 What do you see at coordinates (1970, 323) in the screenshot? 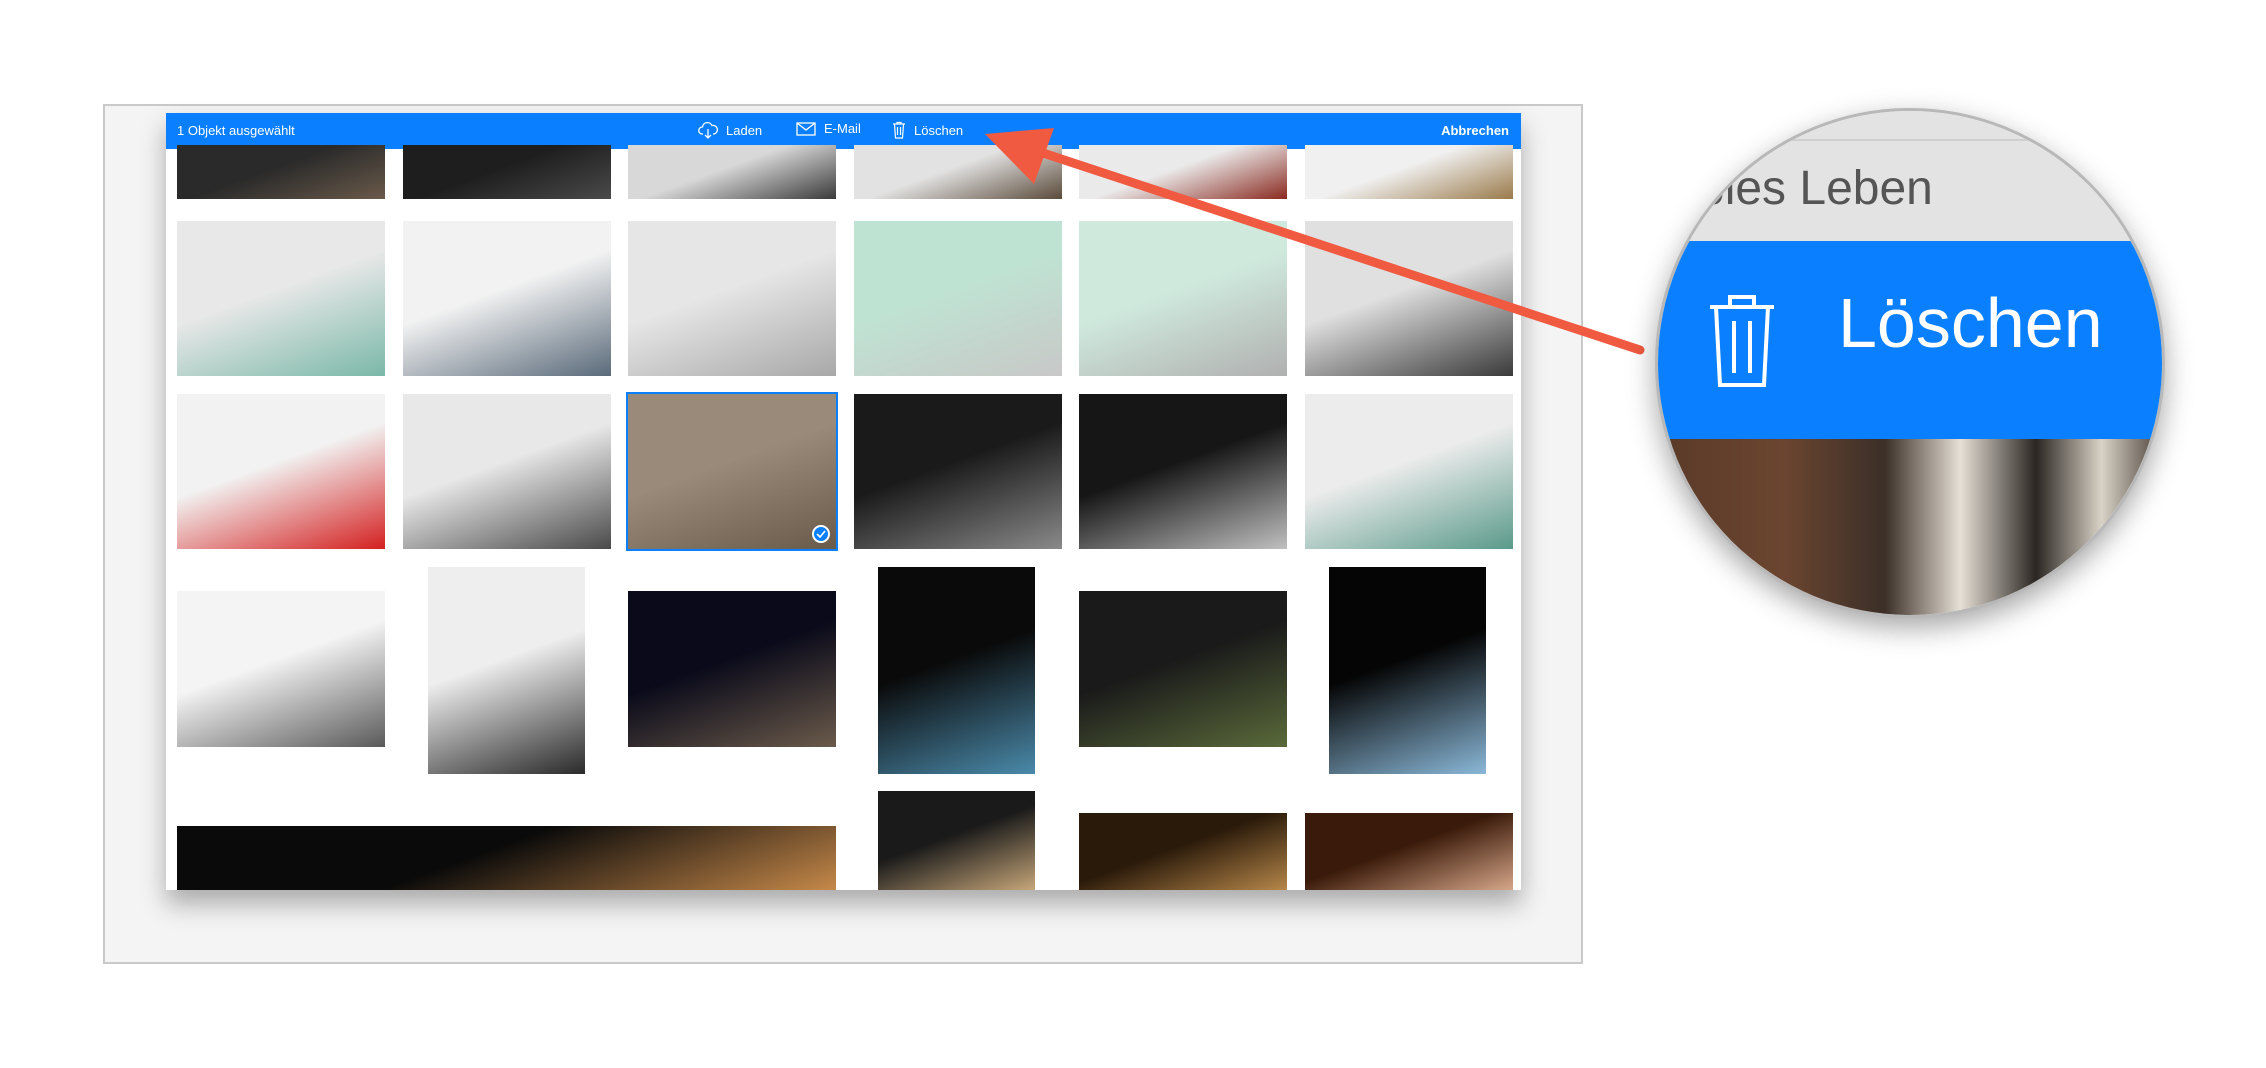
I see `magnifier-delete-label: Löschen` at bounding box center [1970, 323].